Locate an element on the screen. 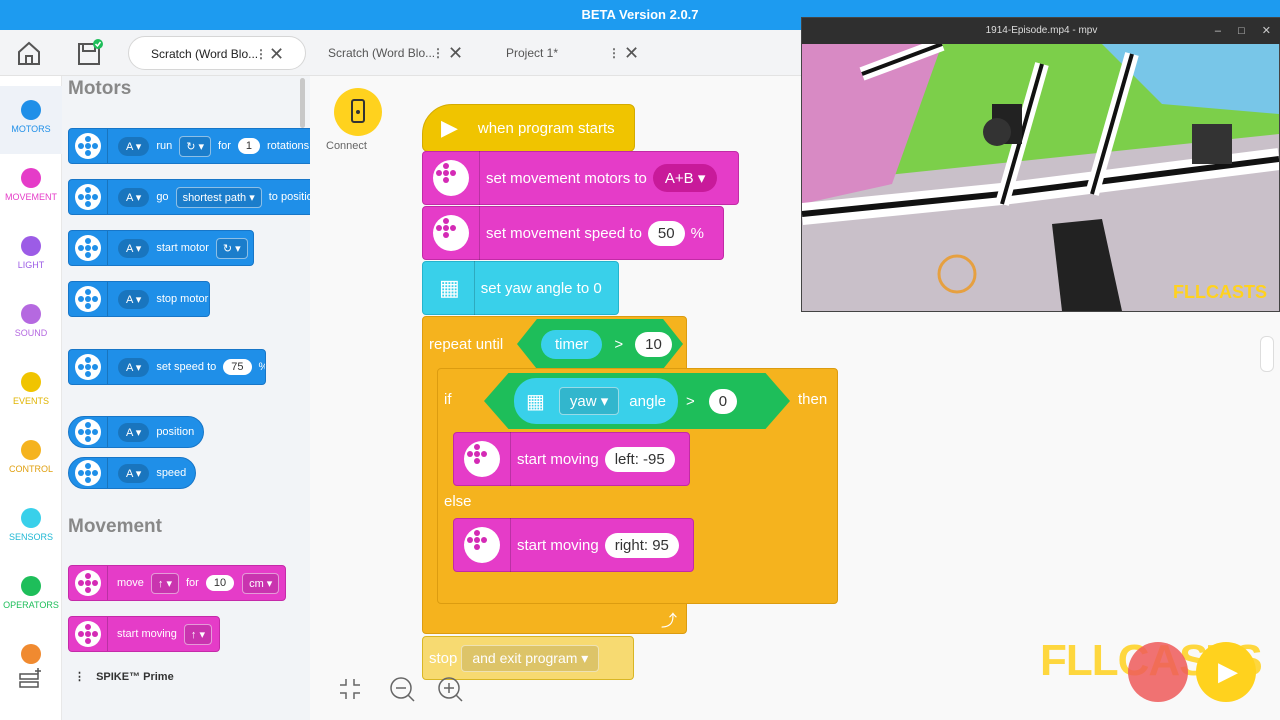 Image resolution: width=1280 pixels, height=720 pixels. palette-block-go-to-position: A ▾ go shortest path ▾ to position is located at coordinates (189, 197).